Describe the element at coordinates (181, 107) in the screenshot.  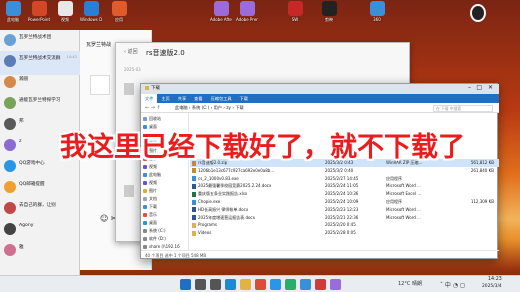
I see `breadcrumb-item: 此电脑` at that location.